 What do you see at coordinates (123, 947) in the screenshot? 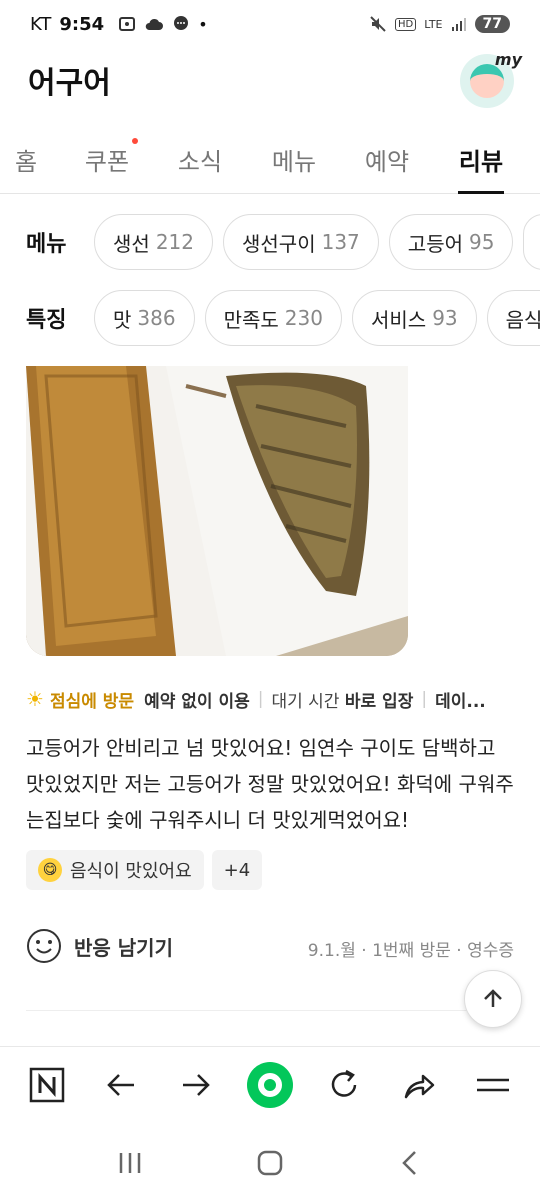
I see `react-label: 반응 남기기` at bounding box center [123, 947].